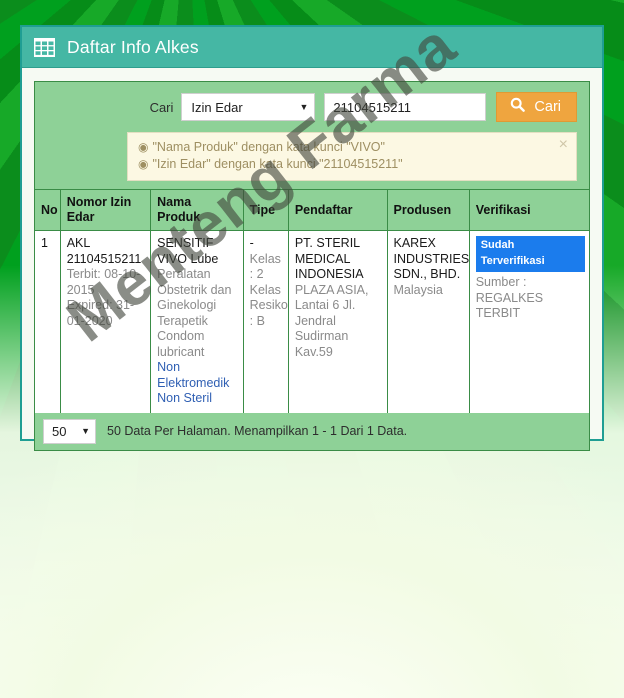 This screenshot has width=624, height=698. I want to click on search-row: Cari Izin Edar ▼ 21104515211 Cari, so click(312, 107).